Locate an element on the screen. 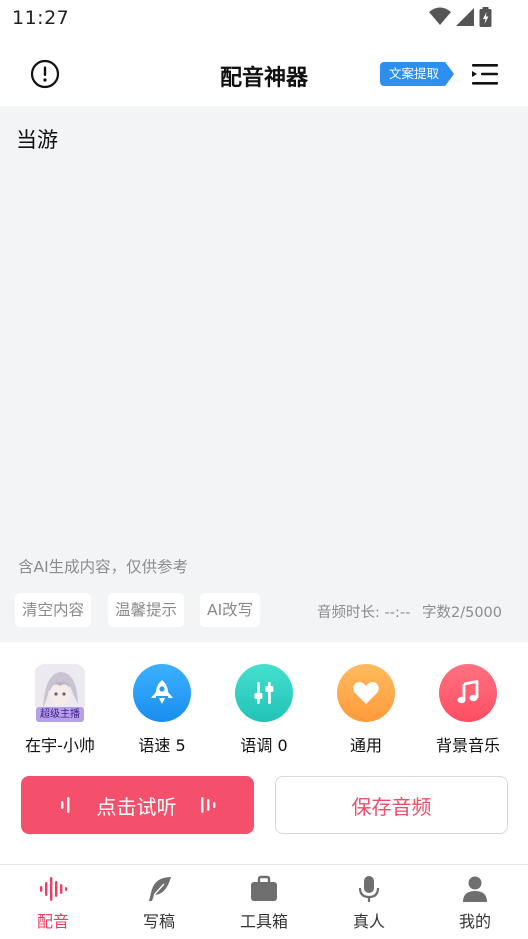 The image size is (528, 939). tone-circle is located at coordinates (264, 693).